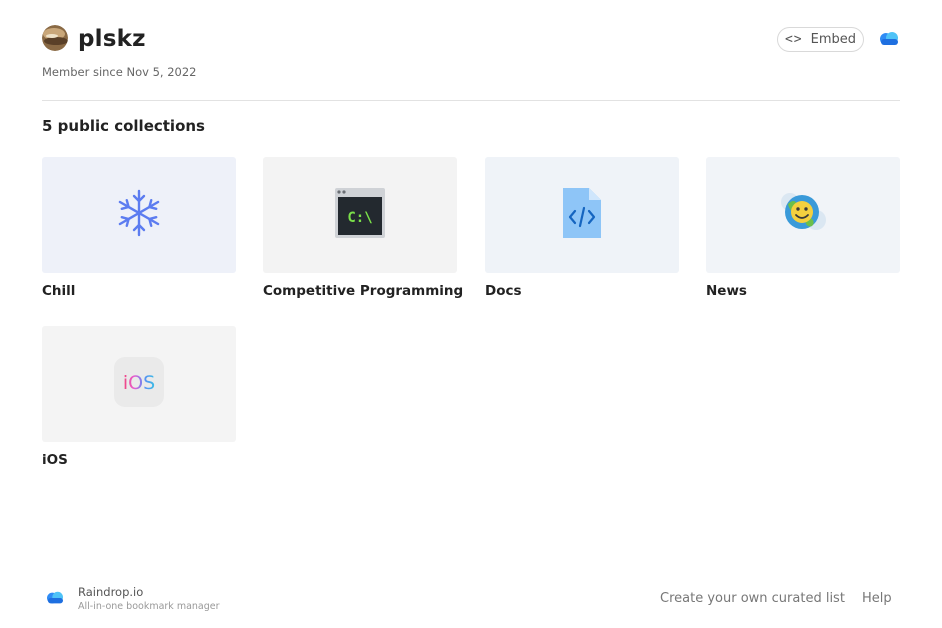  Describe the element at coordinates (793, 39) in the screenshot. I see `code-icon: <>` at that location.